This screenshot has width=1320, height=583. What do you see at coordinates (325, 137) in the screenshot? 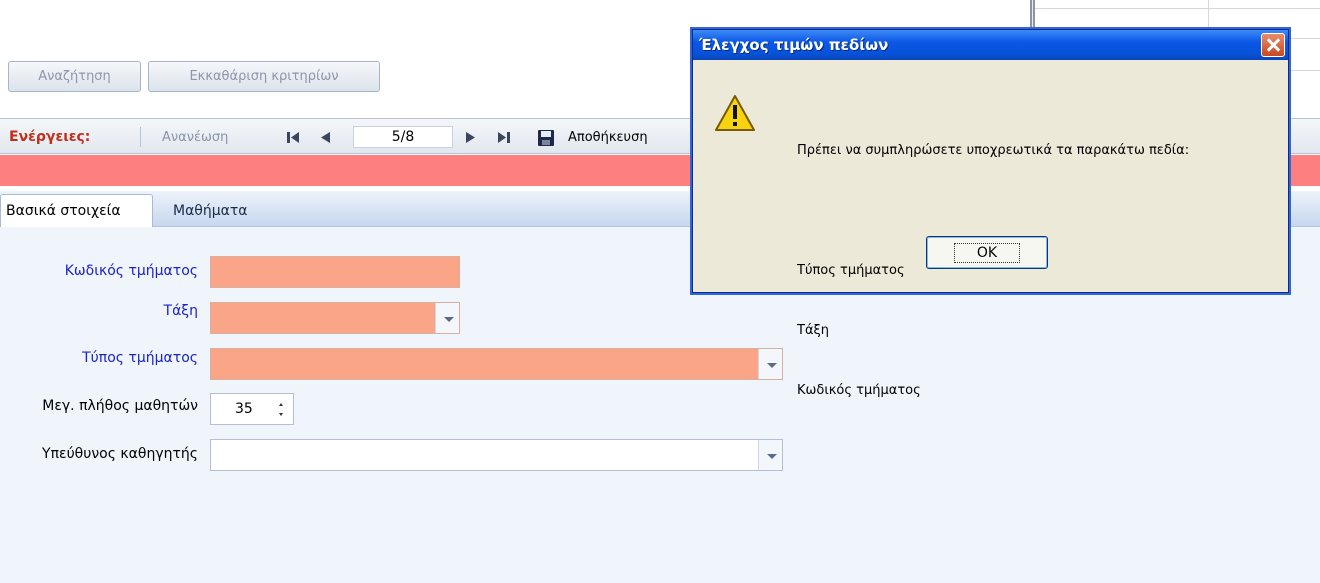
I see `previous-record-icon` at bounding box center [325, 137].